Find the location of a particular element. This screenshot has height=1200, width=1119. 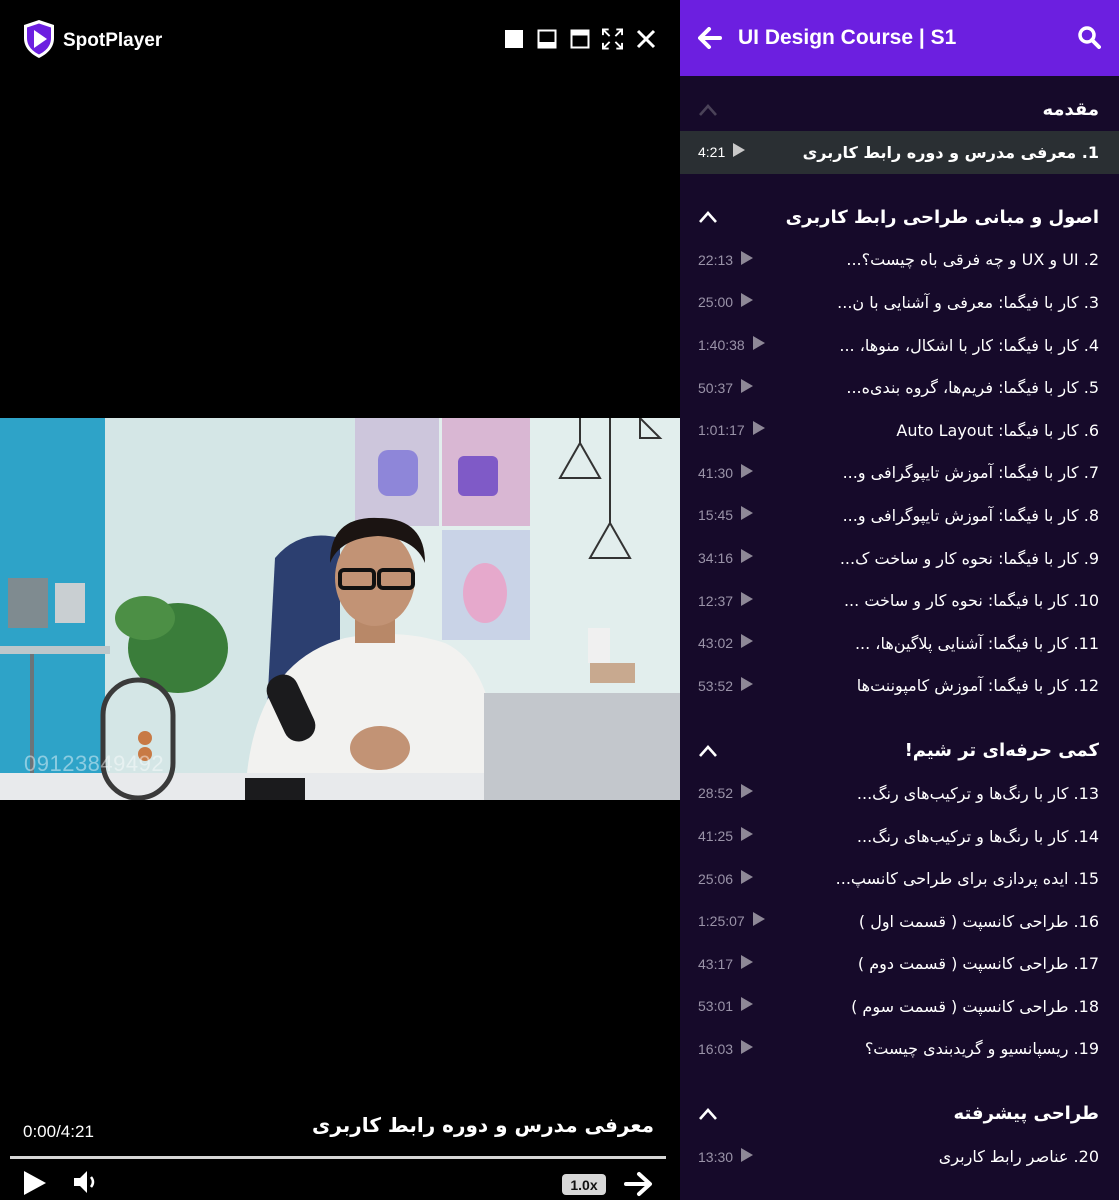

lesson-meta: 53:52 is located at coordinates (726, 686).